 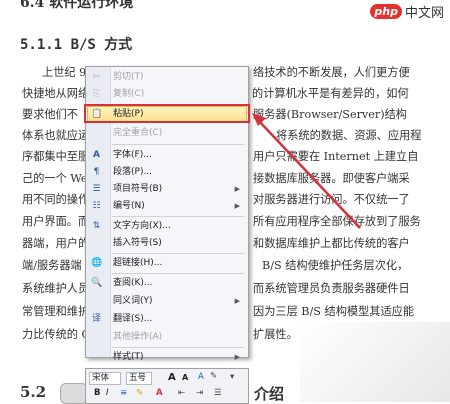 I want to click on body-line-right: 络技术的不断发展，人们更方便, so click(x=331, y=72).